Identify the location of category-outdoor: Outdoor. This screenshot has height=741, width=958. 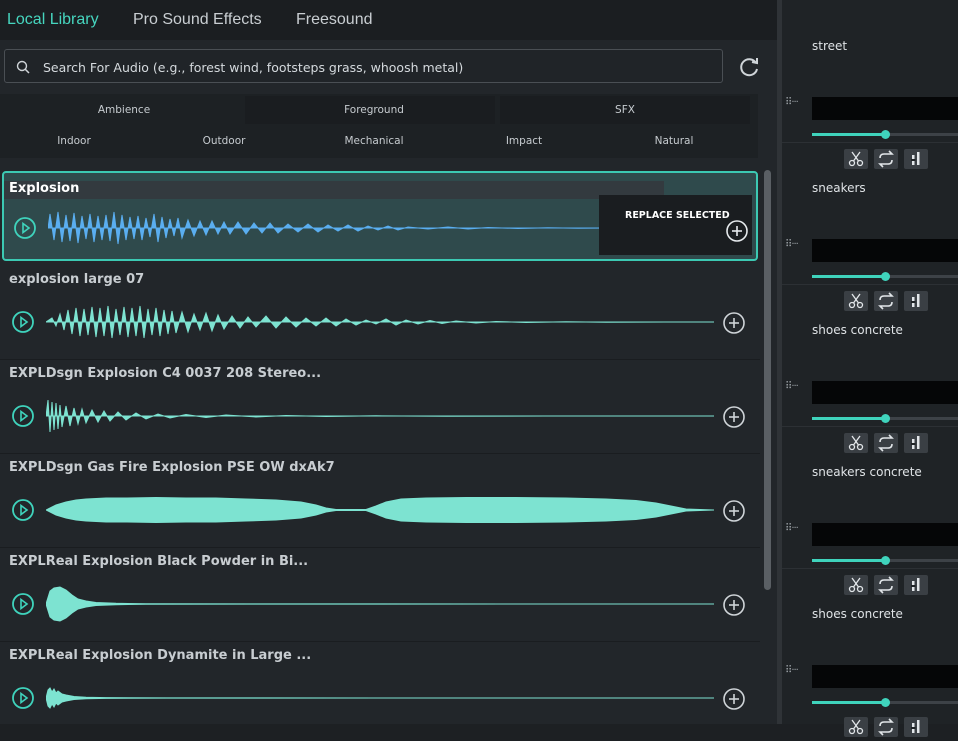
(224, 141).